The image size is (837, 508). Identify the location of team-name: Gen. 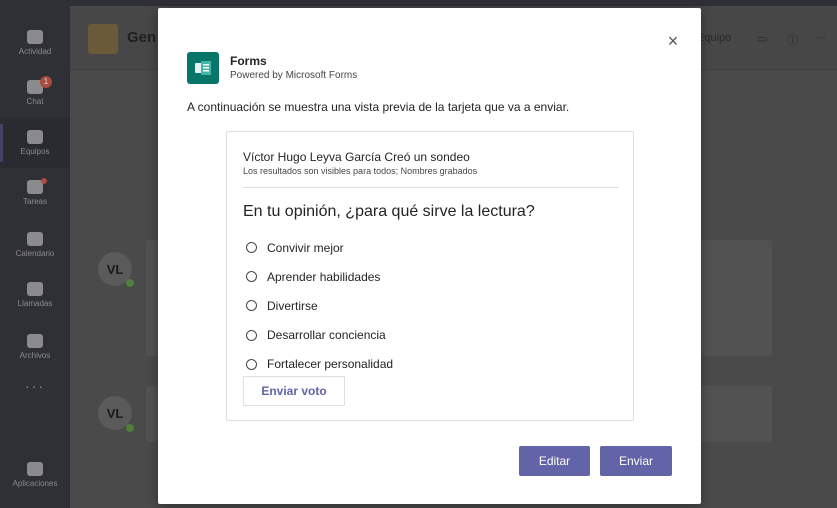
(142, 37).